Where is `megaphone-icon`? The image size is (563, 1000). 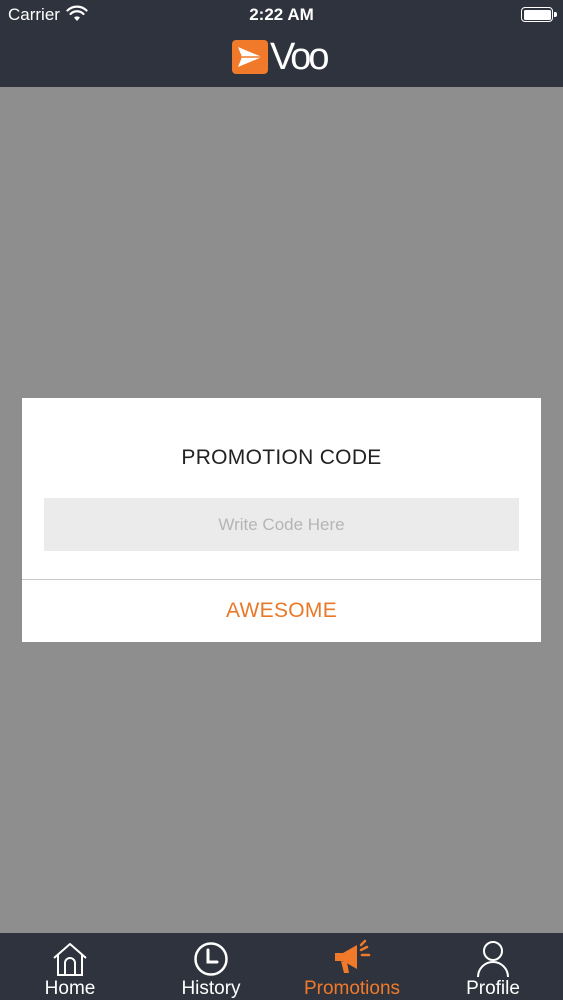 megaphone-icon is located at coordinates (353, 956).